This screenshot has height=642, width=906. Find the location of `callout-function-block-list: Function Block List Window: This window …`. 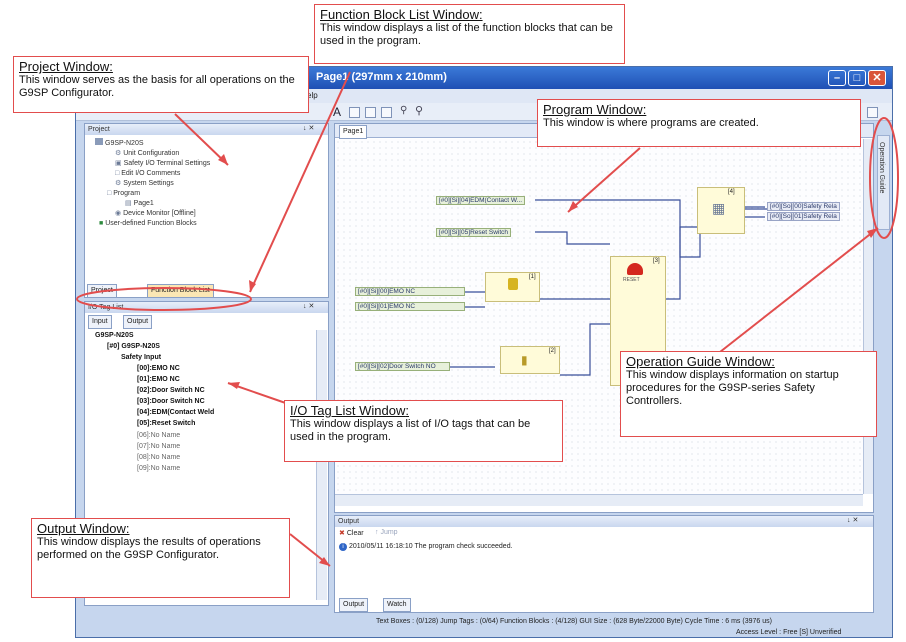

callout-function-block-list: Function Block List Window: This window … is located at coordinates (469, 34).